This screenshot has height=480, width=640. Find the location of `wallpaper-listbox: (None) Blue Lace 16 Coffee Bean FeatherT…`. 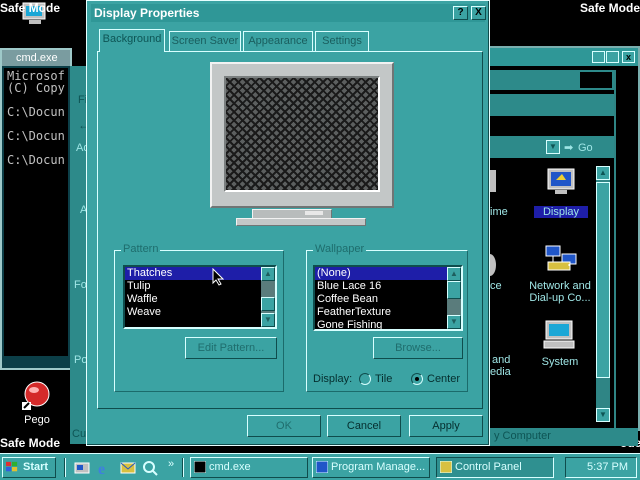

wallpaper-listbox: (None) Blue Lace 16 Coffee Bean FeatherT… is located at coordinates (388, 298).